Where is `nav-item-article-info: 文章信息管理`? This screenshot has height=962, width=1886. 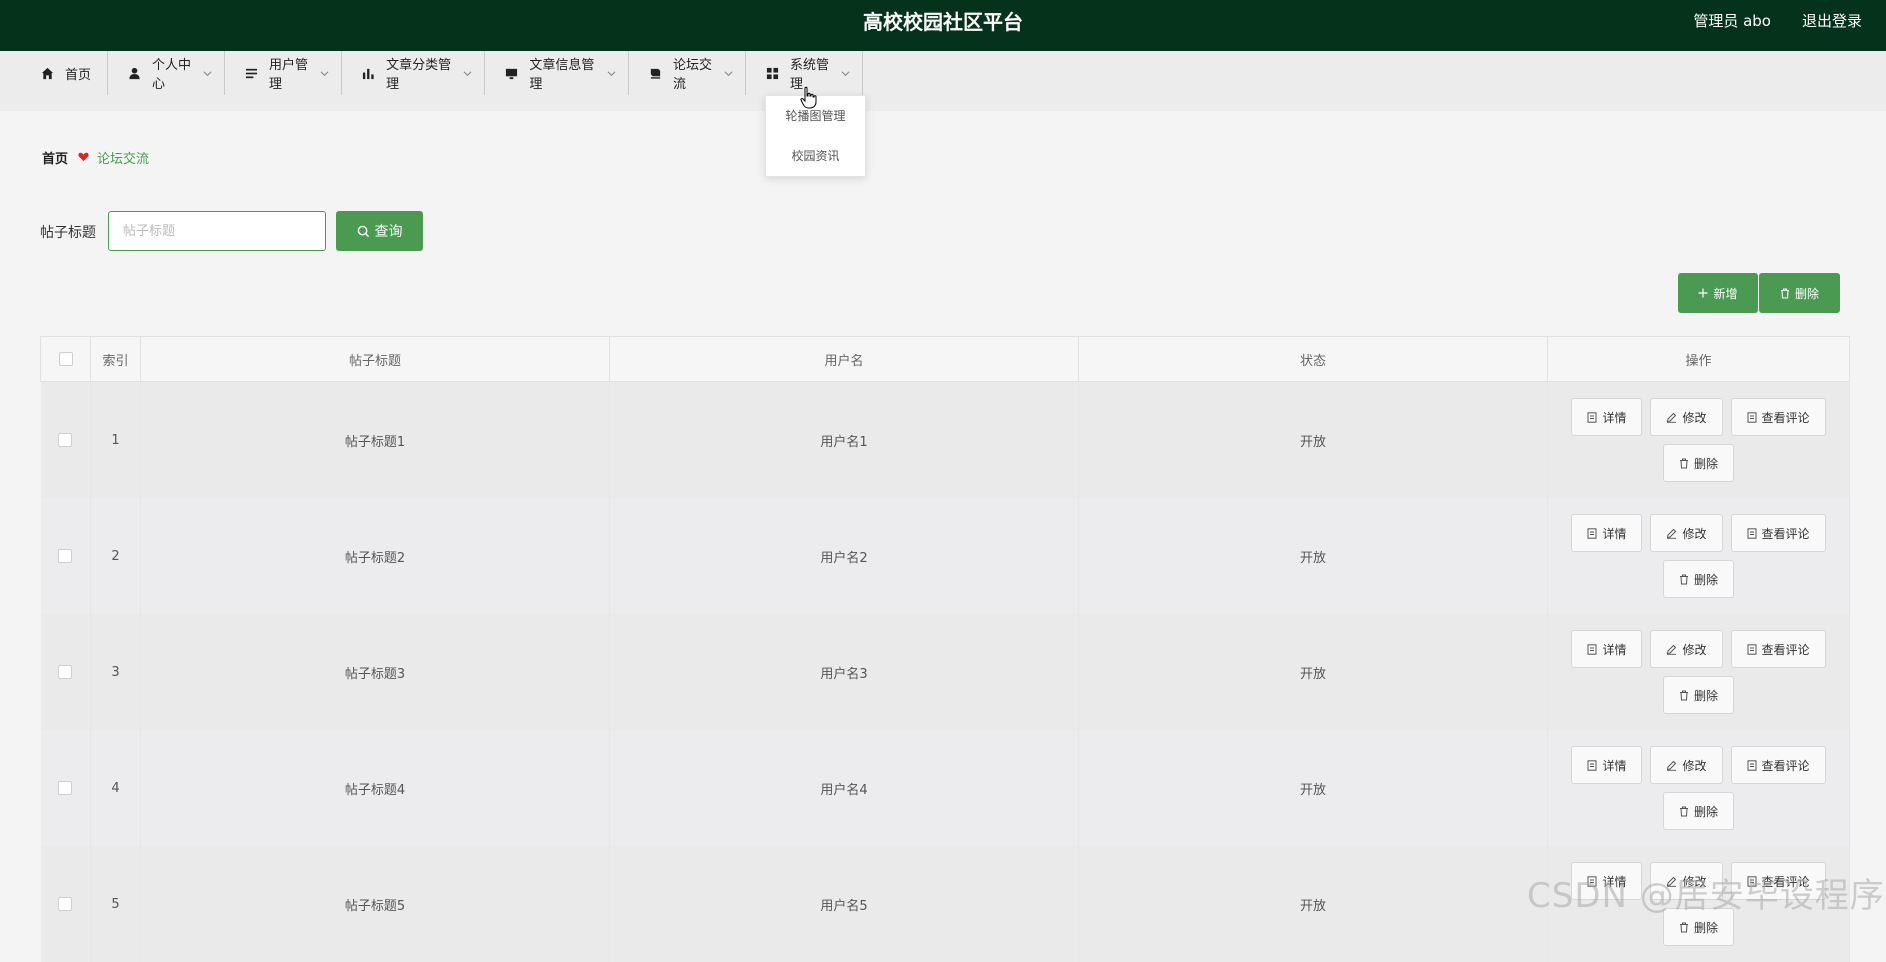 nav-item-article-info: 文章信息管理 is located at coordinates (557, 73).